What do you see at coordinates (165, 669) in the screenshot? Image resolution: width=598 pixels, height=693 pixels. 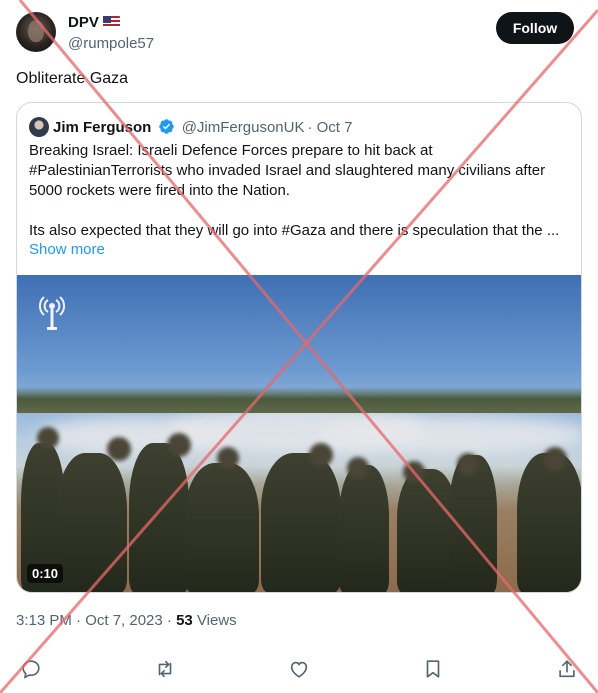 I see `retweet-icon` at bounding box center [165, 669].